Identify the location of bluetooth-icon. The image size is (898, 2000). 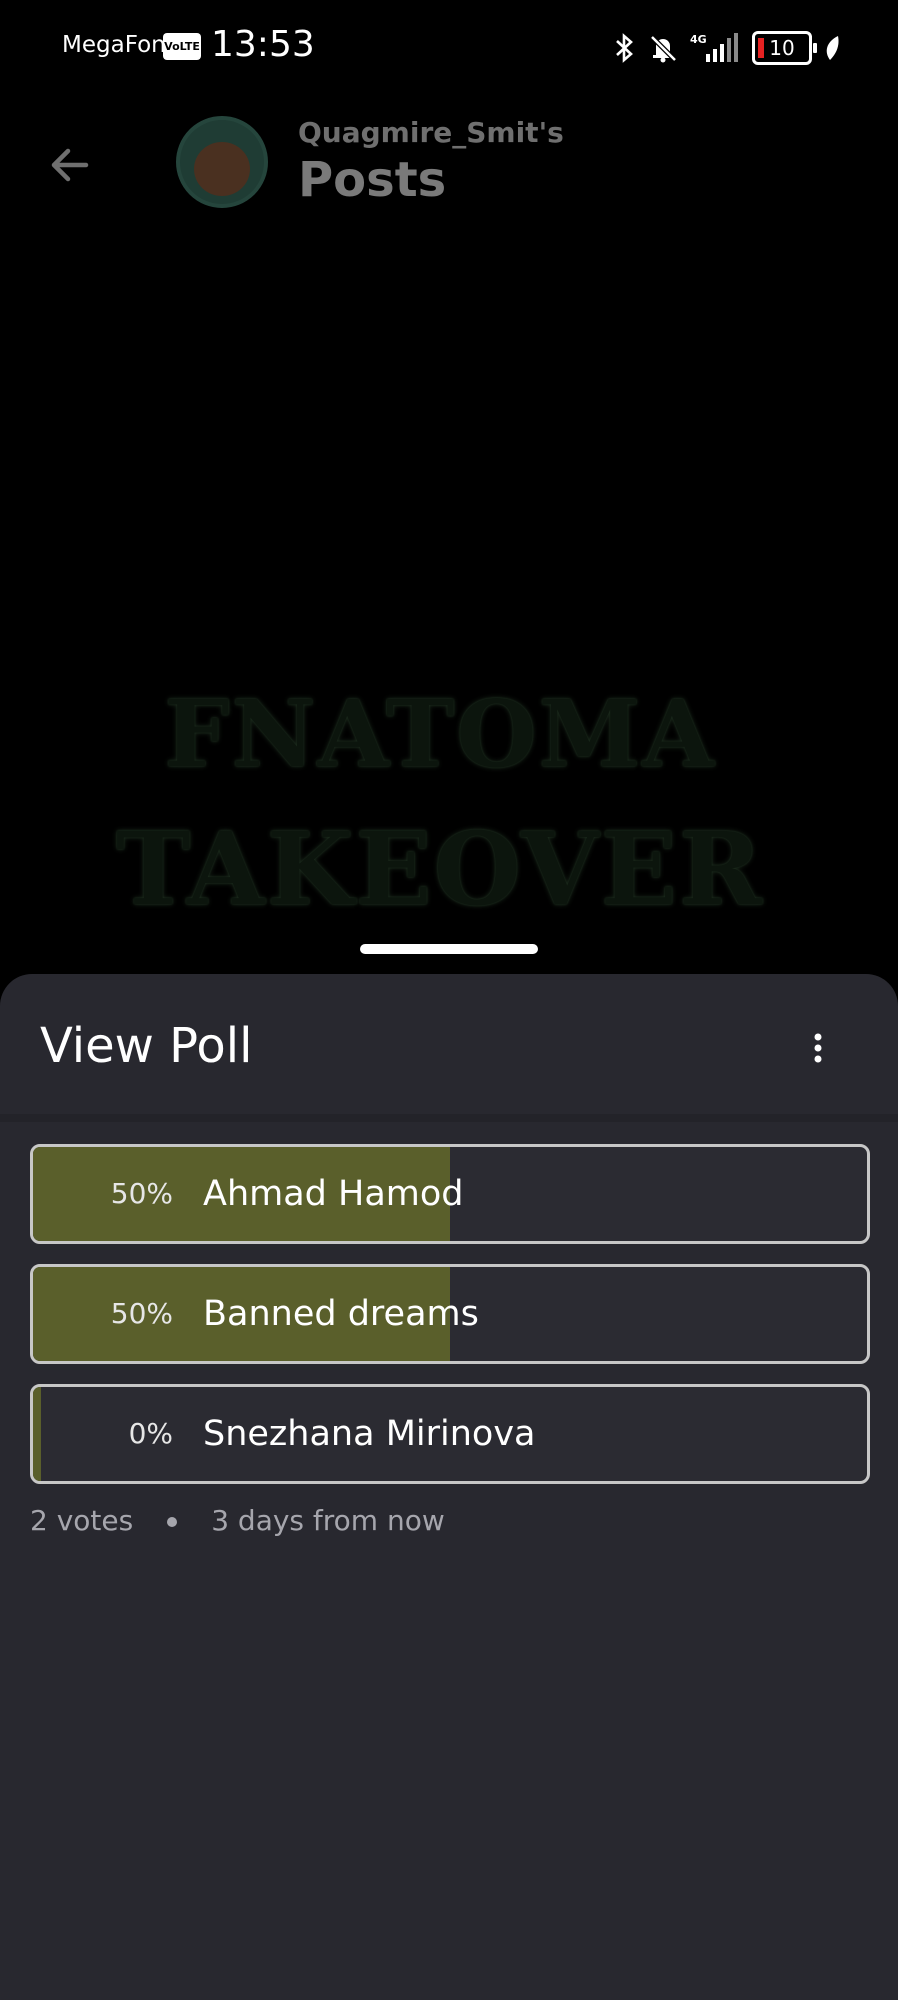
(624, 48).